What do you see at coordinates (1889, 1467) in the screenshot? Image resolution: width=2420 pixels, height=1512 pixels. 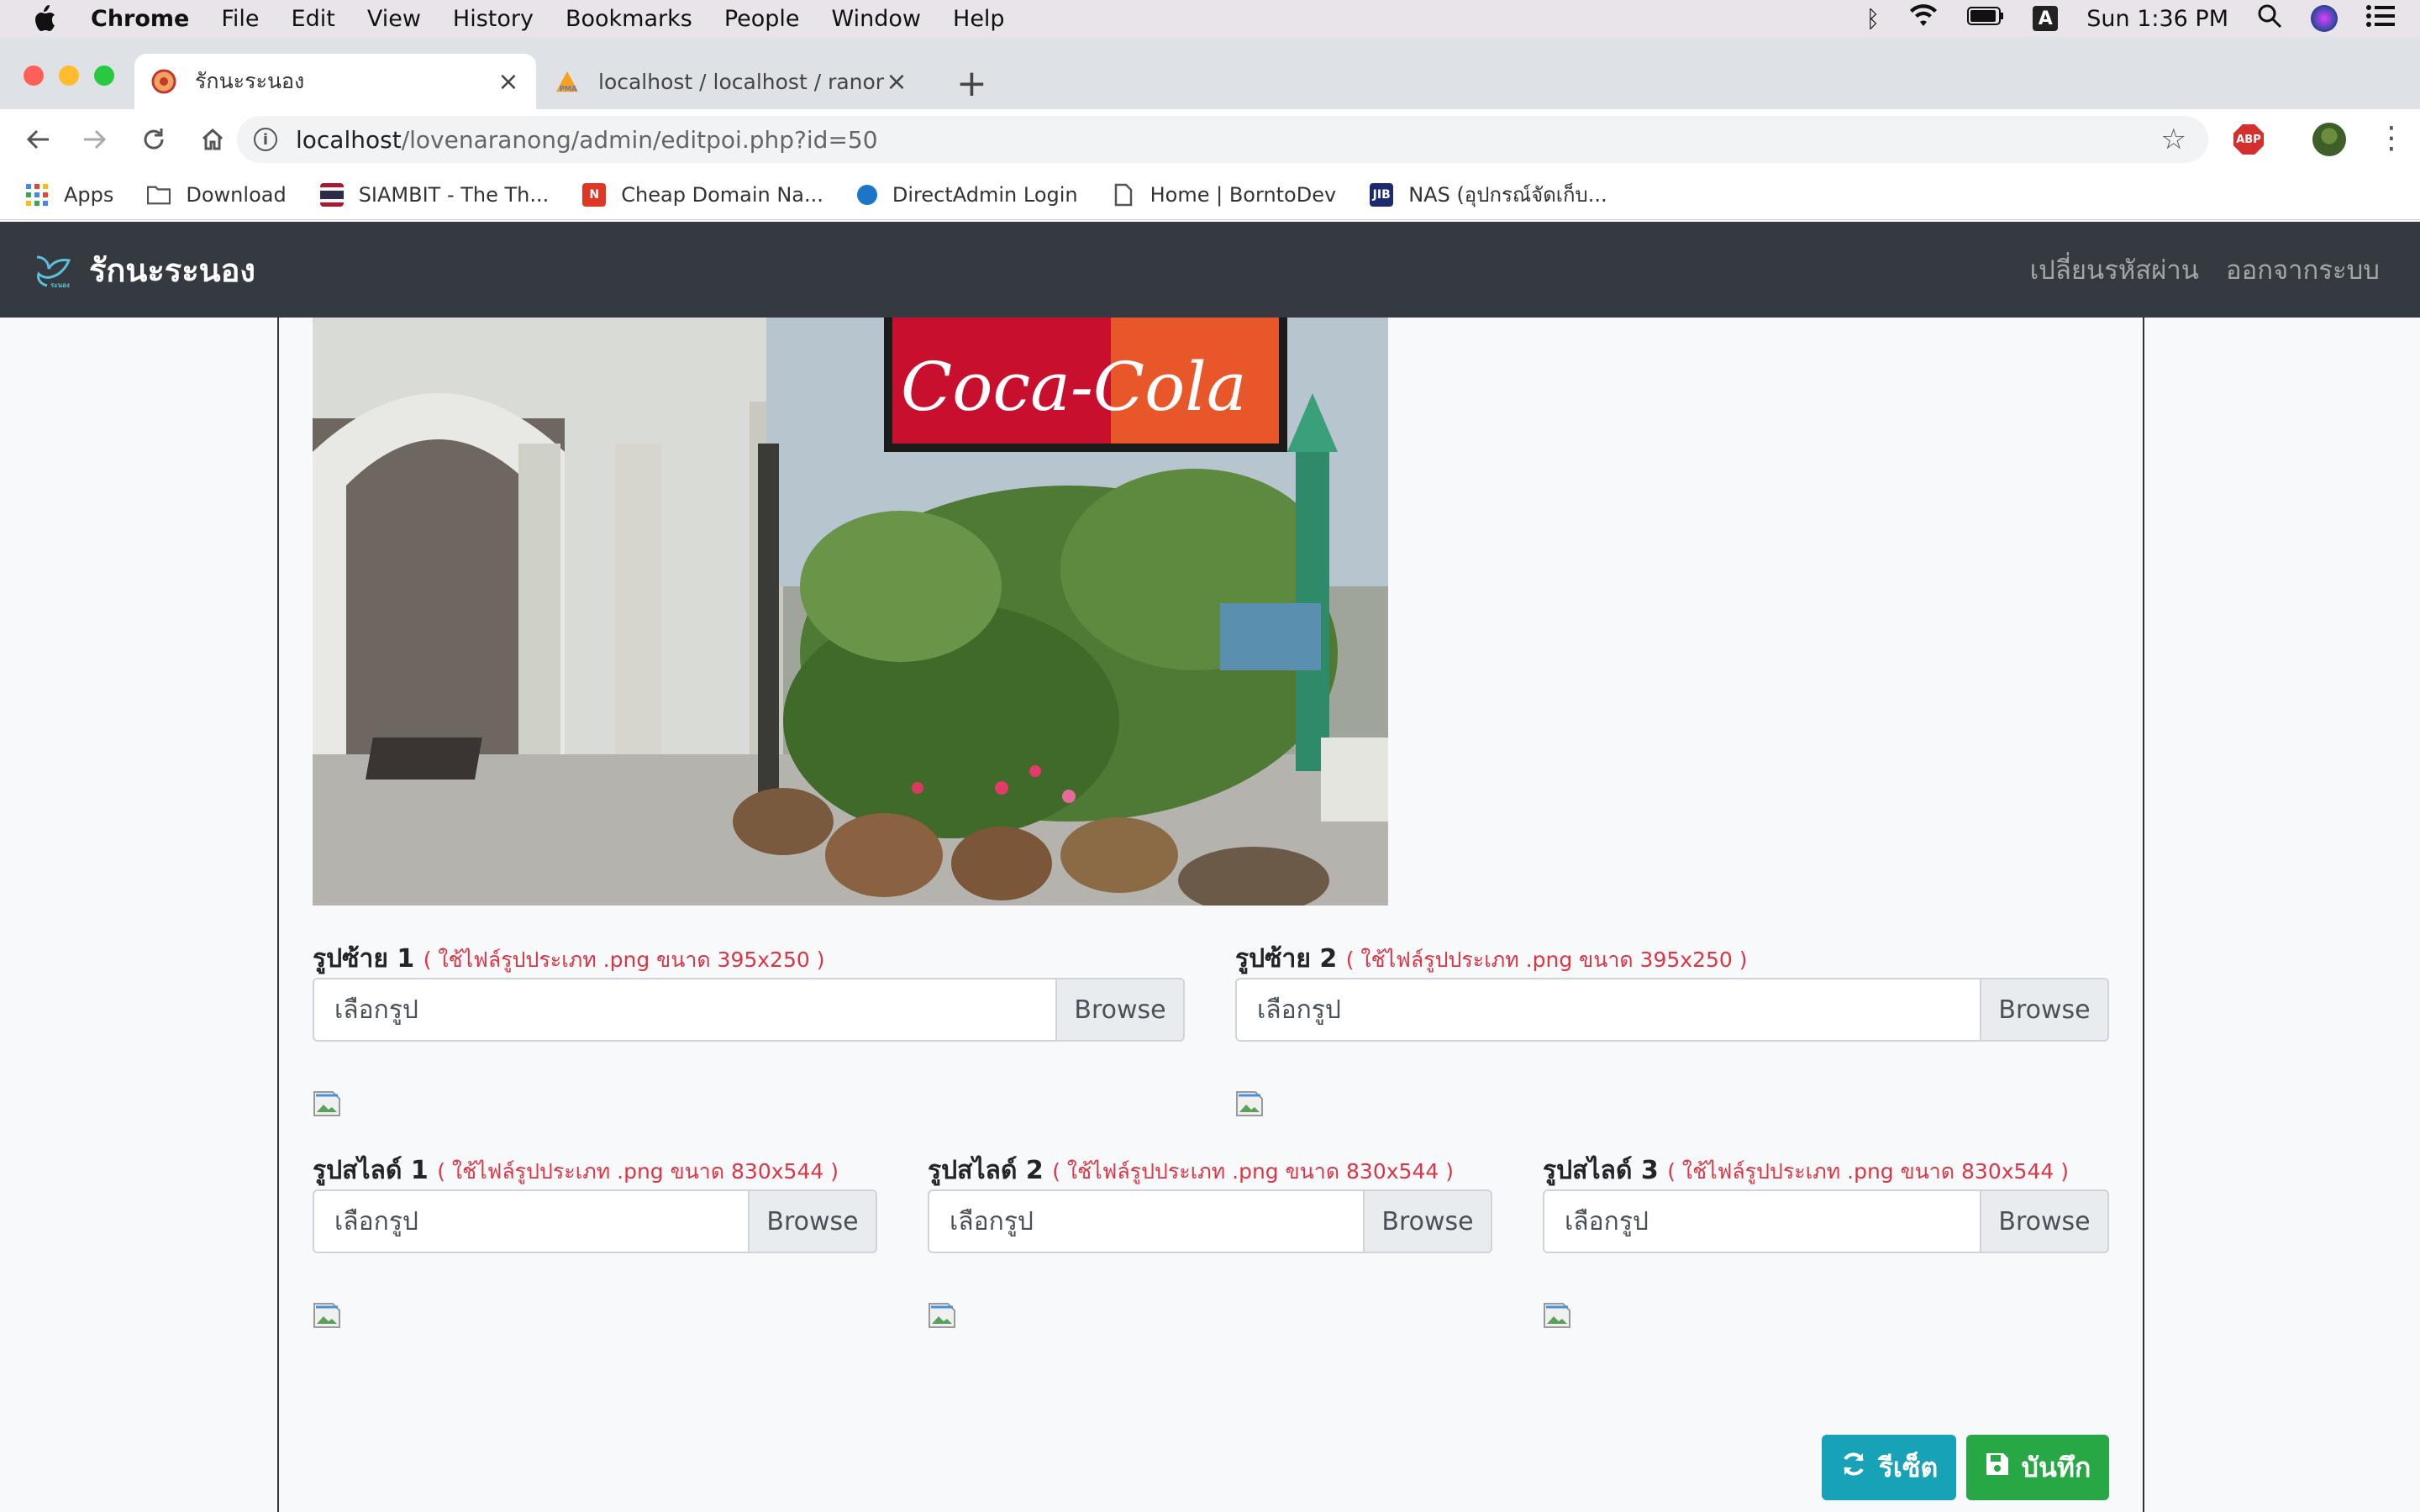 I see `reset-button: รีเซ็ต` at bounding box center [1889, 1467].